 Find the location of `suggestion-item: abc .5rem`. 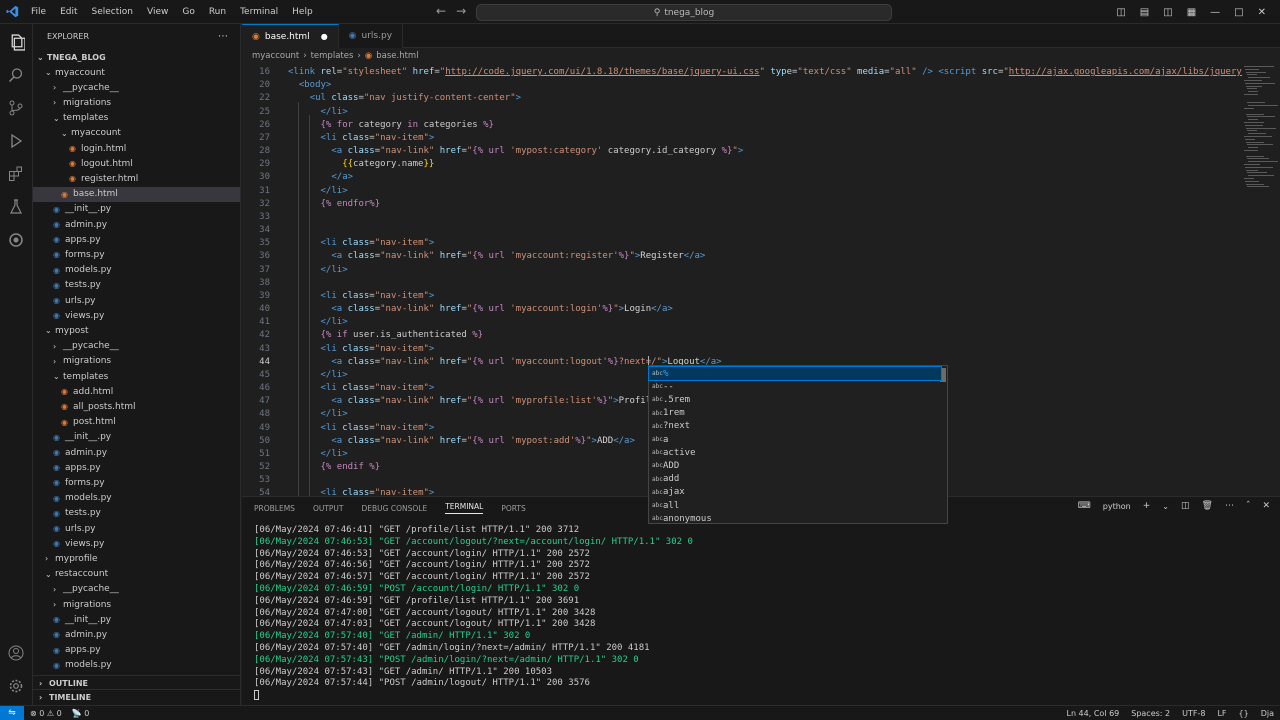

suggestion-item: abc .5rem is located at coordinates (795, 399).